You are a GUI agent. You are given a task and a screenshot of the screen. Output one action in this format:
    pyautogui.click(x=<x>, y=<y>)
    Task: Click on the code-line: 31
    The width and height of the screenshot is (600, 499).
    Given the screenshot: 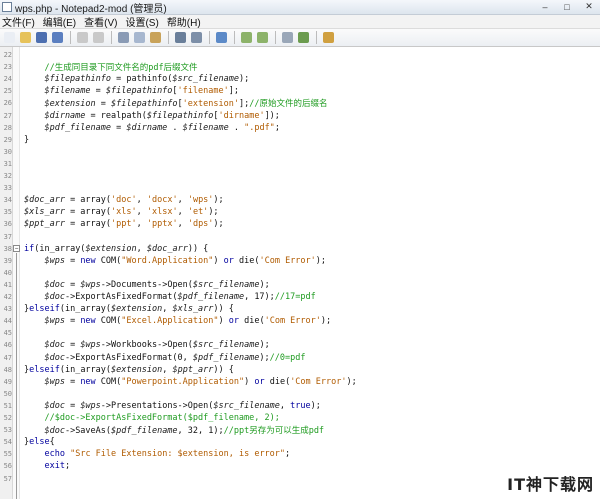 What is the action you would take?
    pyautogui.click(x=300, y=164)
    